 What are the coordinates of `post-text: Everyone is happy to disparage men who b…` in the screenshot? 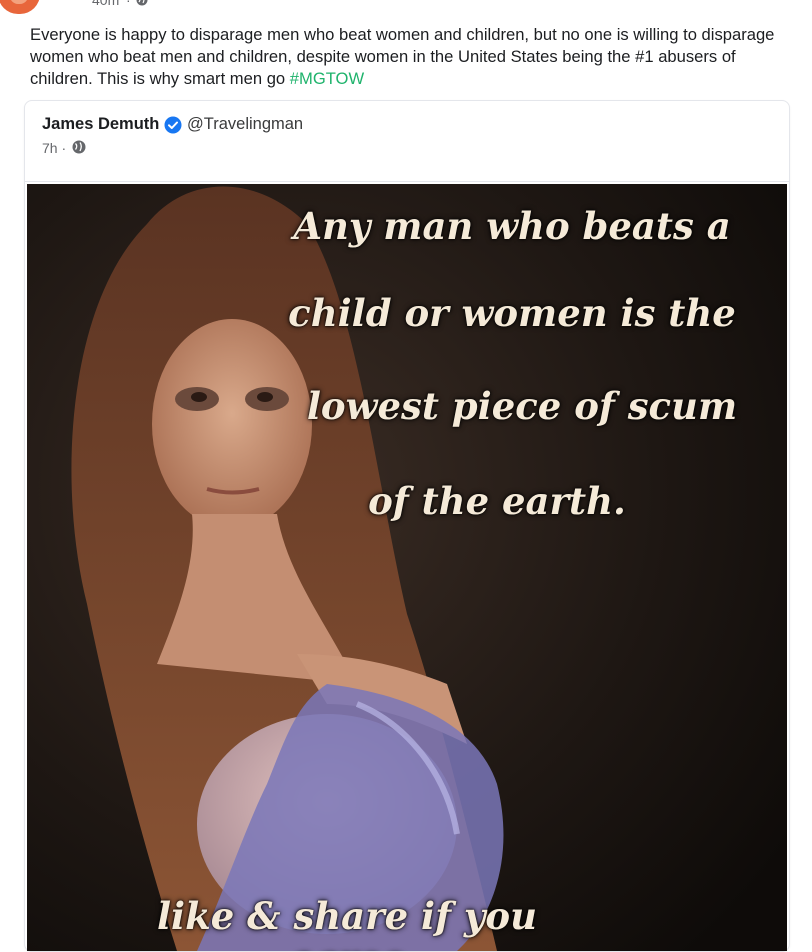 It's located at (410, 57).